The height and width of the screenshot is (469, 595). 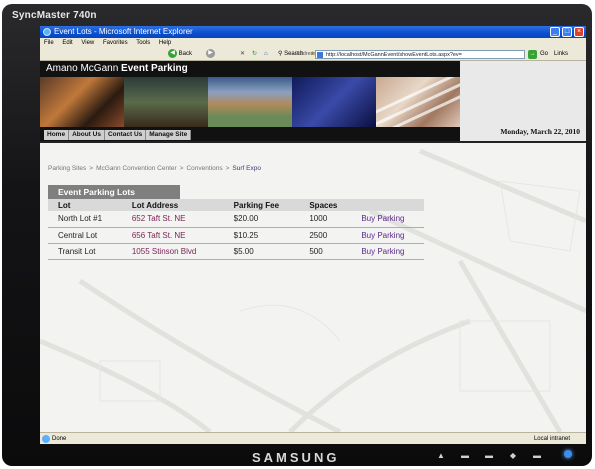 What do you see at coordinates (114, 192) in the screenshot?
I see `section-title: Event Parking Lots` at bounding box center [114, 192].